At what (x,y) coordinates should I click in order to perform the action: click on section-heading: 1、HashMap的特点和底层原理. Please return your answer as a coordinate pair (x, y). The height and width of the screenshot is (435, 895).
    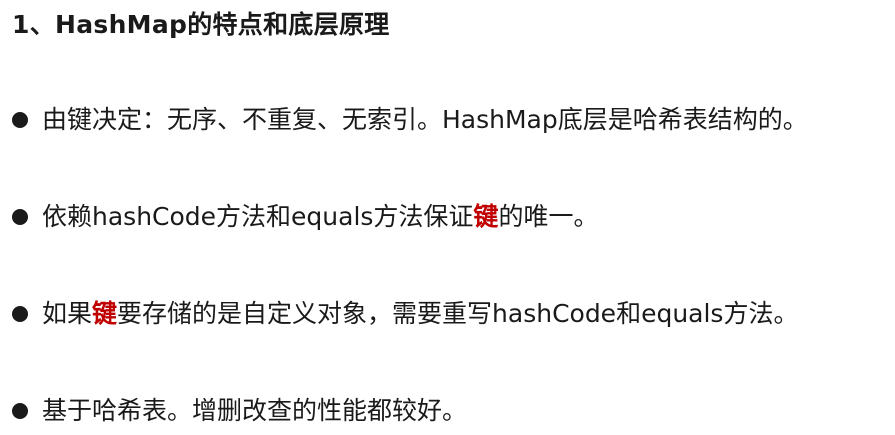
    Looking at the image, I should click on (201, 24).